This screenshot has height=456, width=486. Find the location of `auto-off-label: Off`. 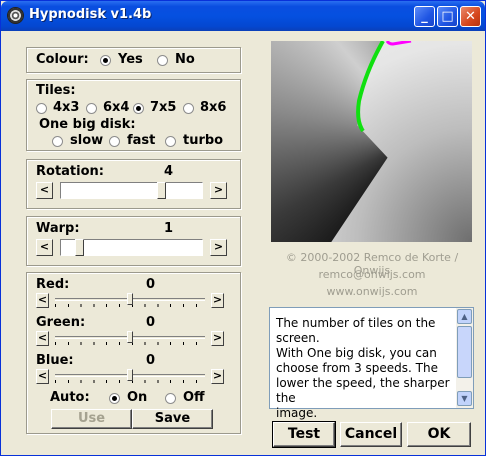

auto-off-label: Off is located at coordinates (194, 397).